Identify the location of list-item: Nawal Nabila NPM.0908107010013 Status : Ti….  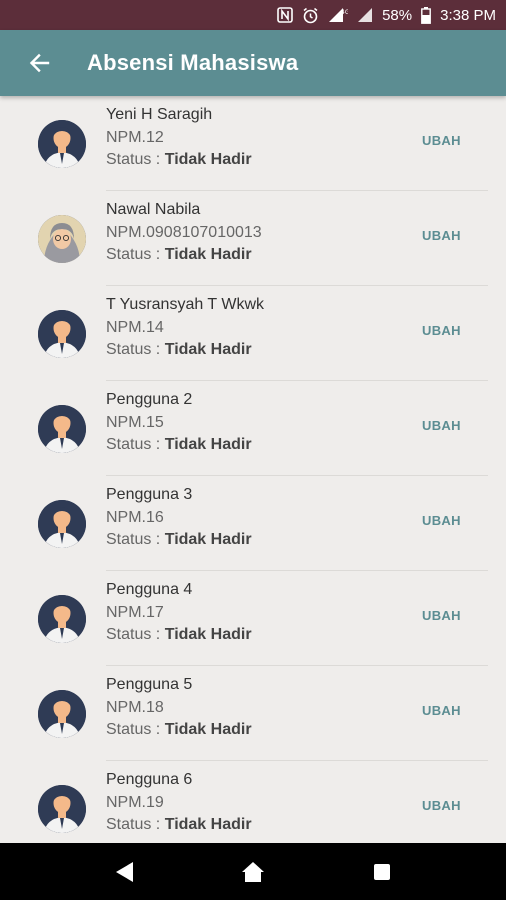
(253, 229).